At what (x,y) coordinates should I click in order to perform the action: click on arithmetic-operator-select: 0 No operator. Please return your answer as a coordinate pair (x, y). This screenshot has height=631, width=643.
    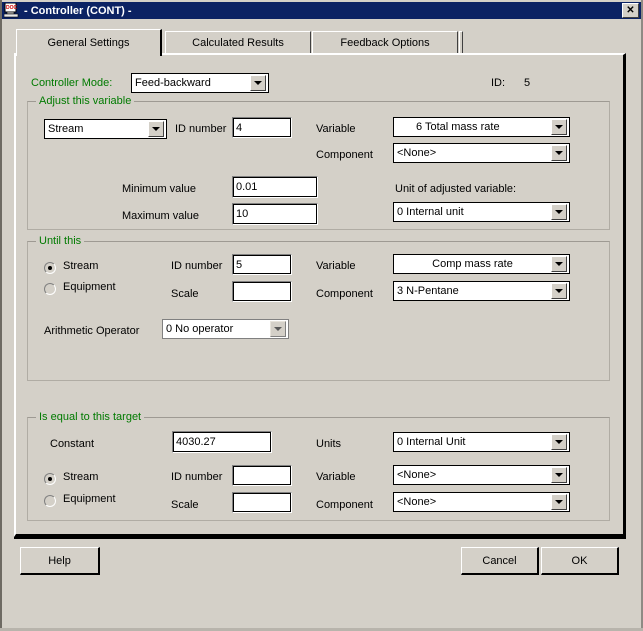
    Looking at the image, I should click on (225, 329).